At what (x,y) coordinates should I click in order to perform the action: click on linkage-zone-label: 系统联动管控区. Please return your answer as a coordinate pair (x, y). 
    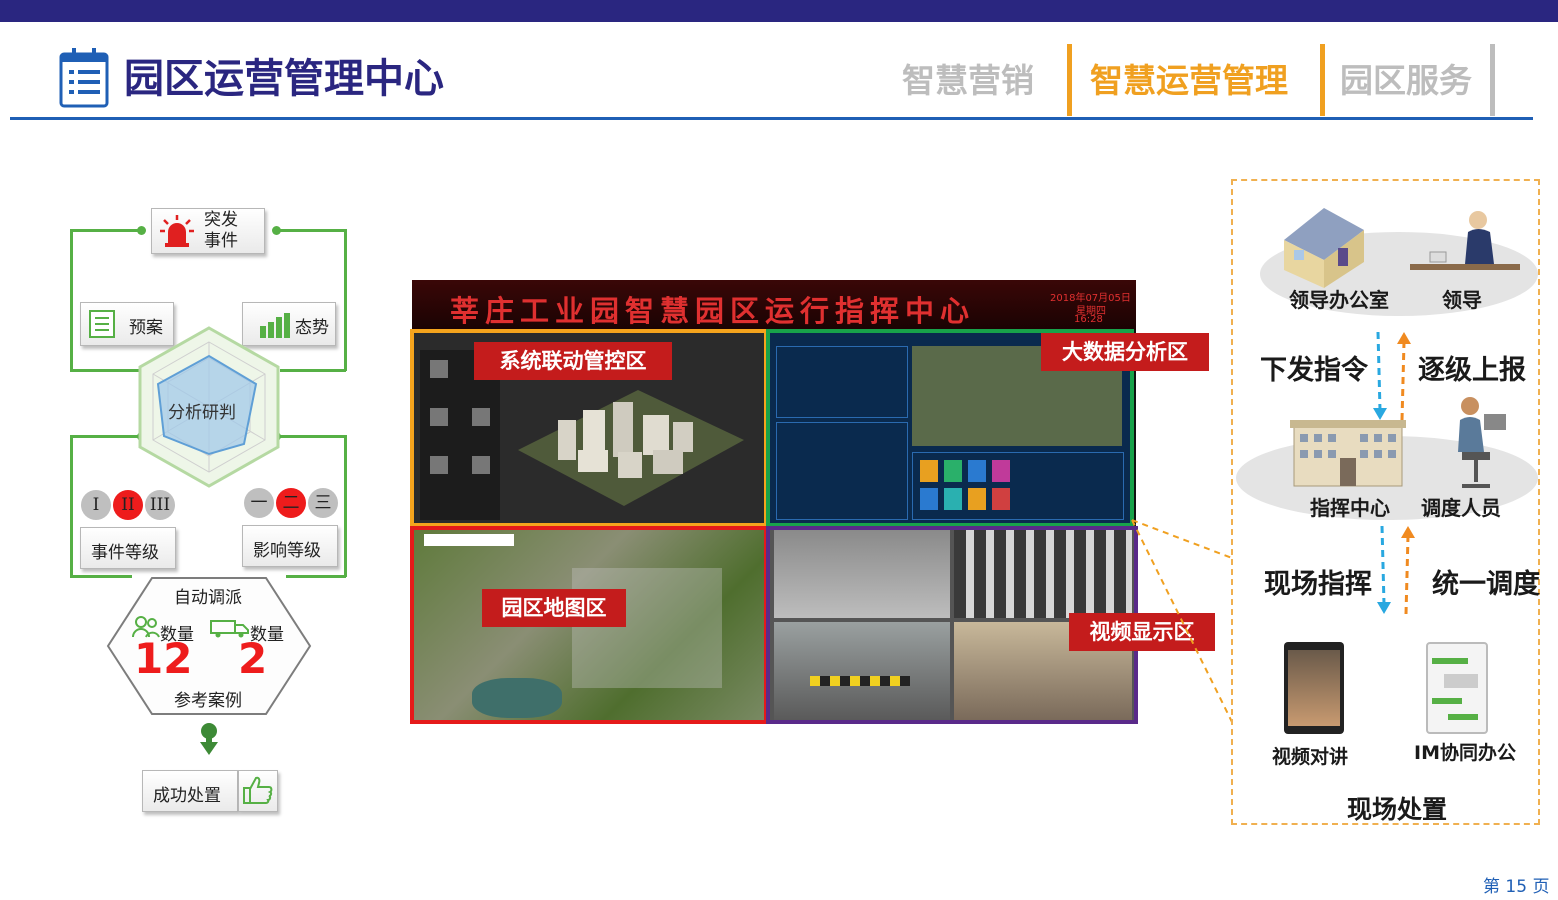
    Looking at the image, I should click on (573, 361).